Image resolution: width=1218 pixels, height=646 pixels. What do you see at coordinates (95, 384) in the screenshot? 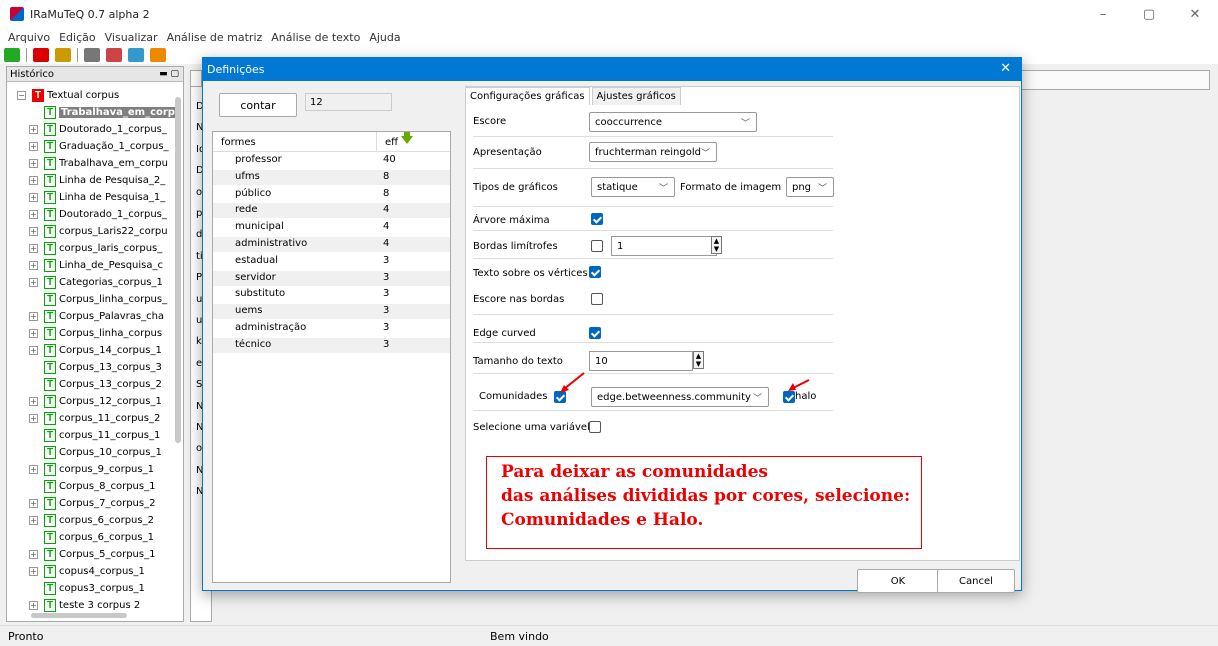
I see `tree-item: T Corpus_13_corpus_2` at bounding box center [95, 384].